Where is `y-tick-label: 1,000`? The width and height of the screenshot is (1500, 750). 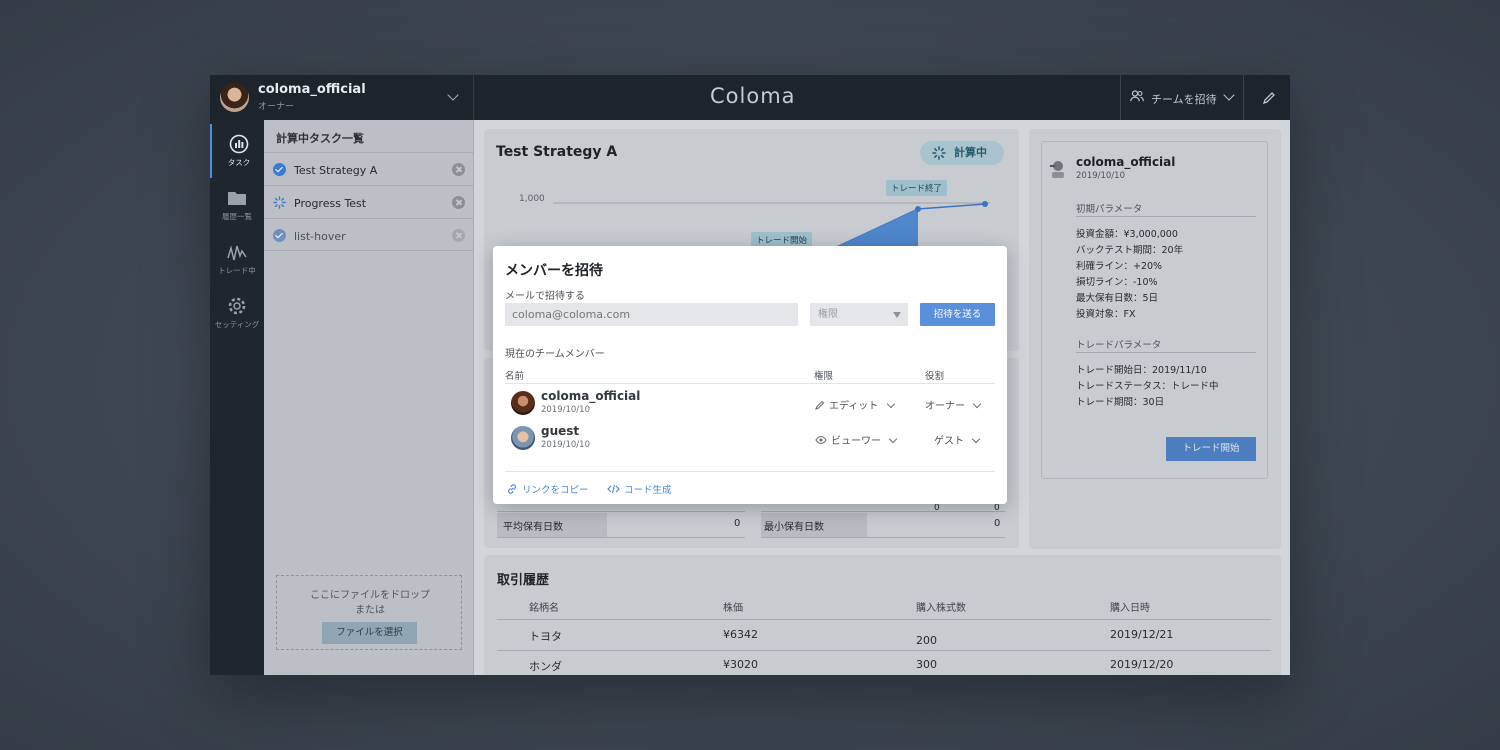 y-tick-label: 1,000 is located at coordinates (532, 199).